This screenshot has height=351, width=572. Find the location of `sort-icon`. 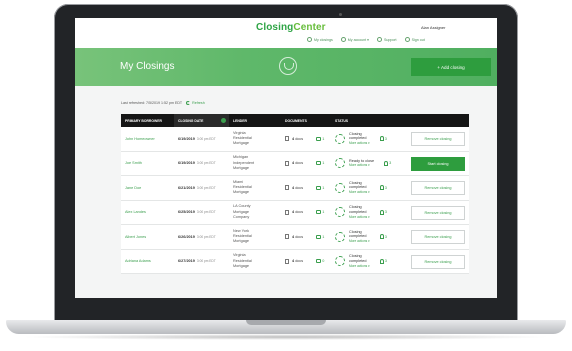

sort-icon is located at coordinates (224, 120).